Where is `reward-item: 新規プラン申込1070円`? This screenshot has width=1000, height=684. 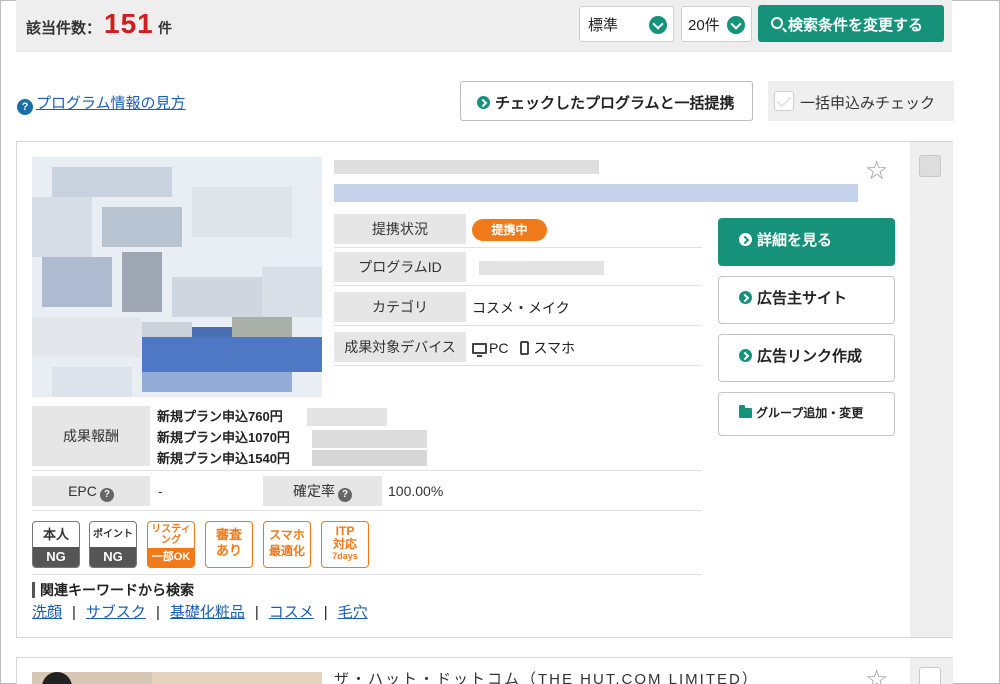
reward-item: 新規プラン申込1070円 is located at coordinates (223, 437).